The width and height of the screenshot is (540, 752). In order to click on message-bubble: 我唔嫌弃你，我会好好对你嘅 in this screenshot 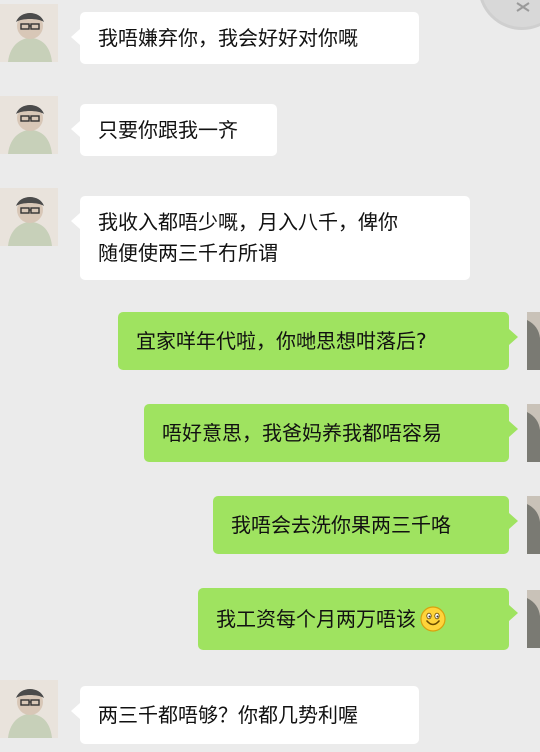, I will do `click(245, 38)`.